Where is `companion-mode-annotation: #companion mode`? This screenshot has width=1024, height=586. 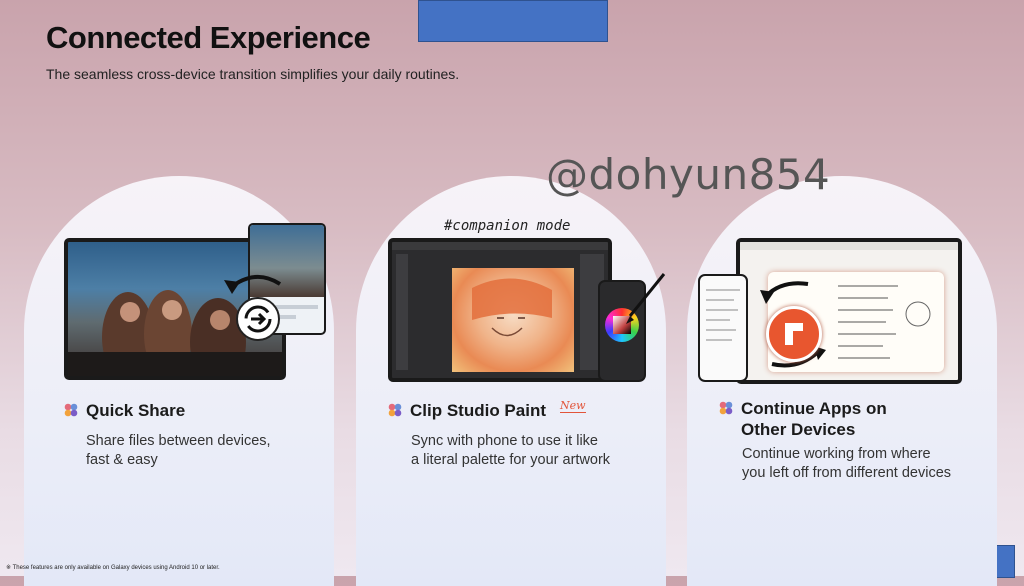
companion-mode-annotation: #companion mode is located at coordinates (507, 226).